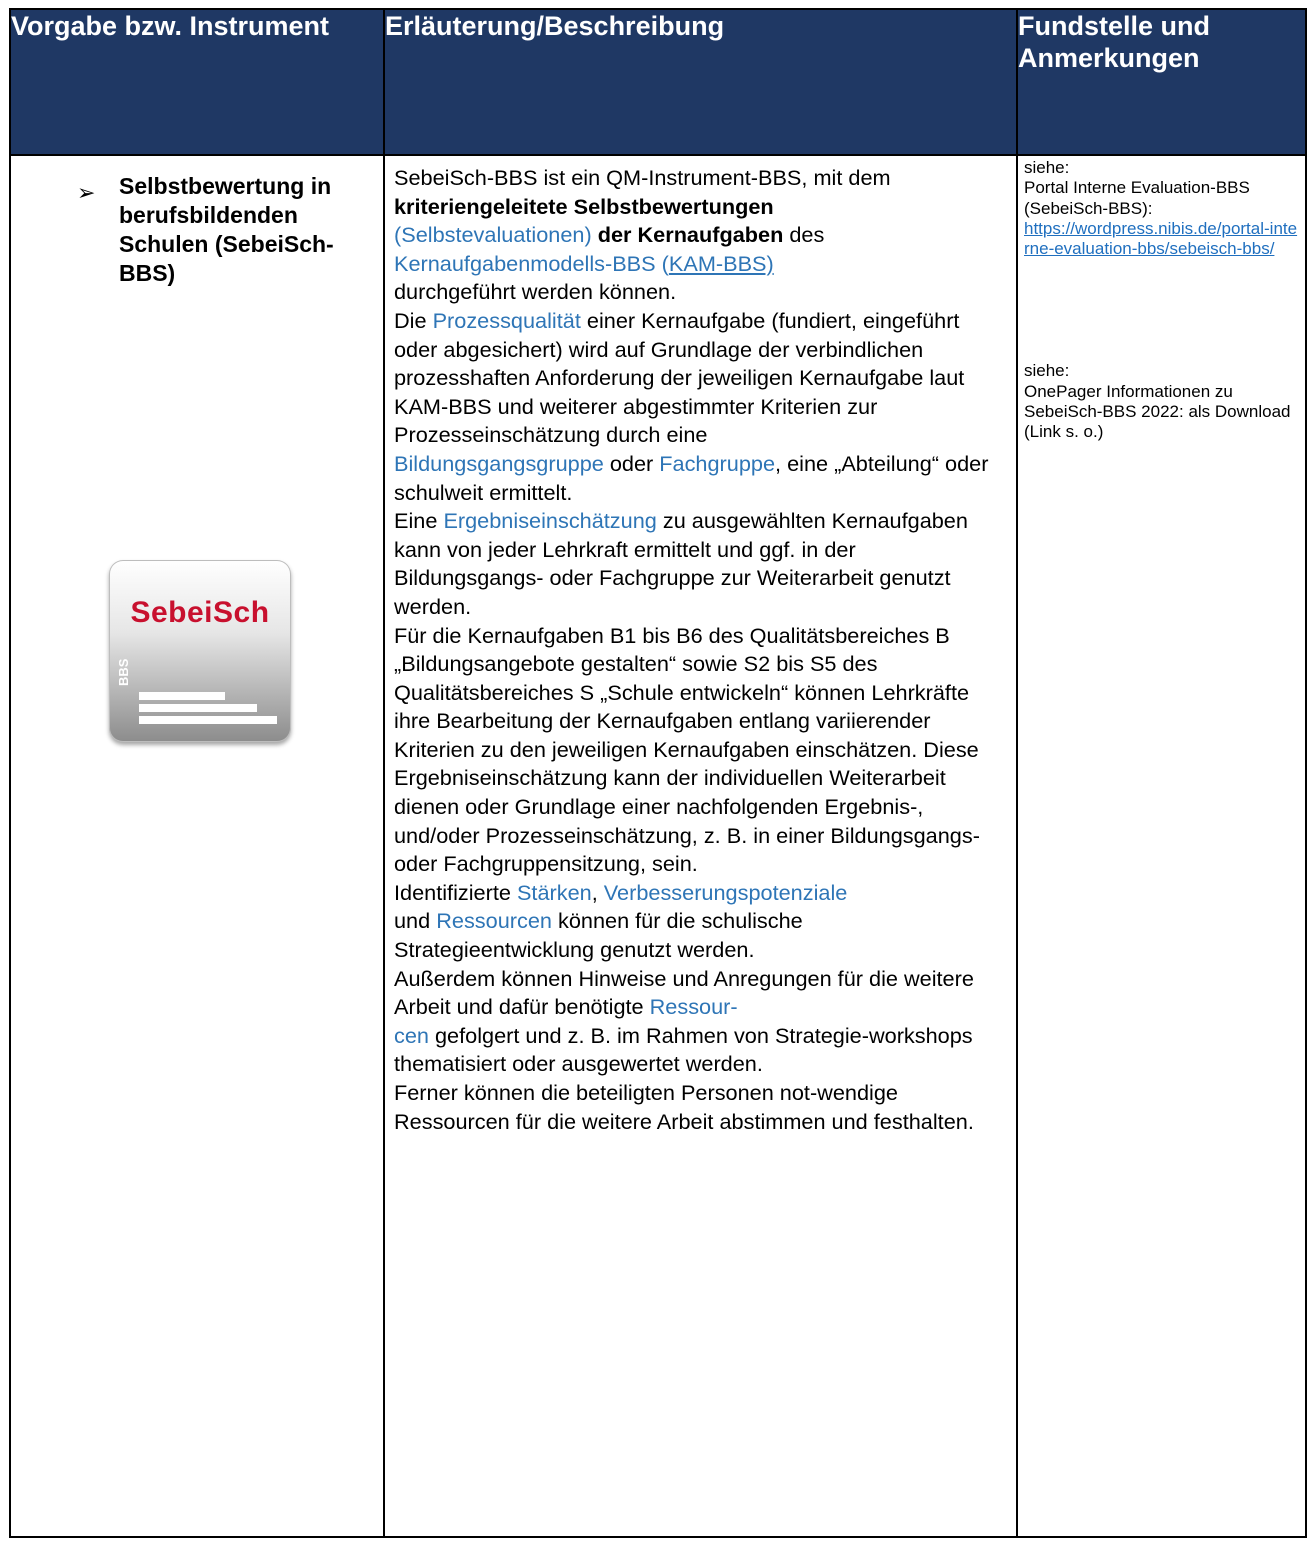  Describe the element at coordinates (584, 206) in the screenshot. I see `bold-text: kriteriengeleitete Selbstbewertungen` at that location.